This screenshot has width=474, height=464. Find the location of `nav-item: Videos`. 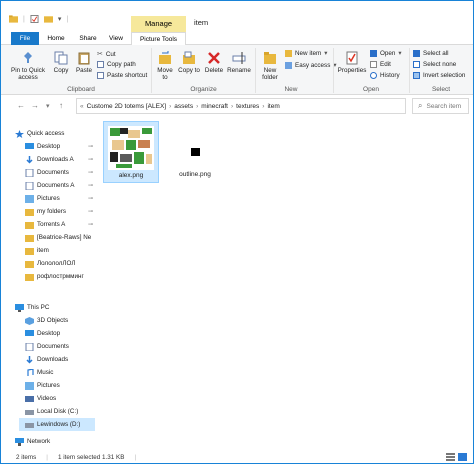

nav-item: Videos is located at coordinates (60, 398).